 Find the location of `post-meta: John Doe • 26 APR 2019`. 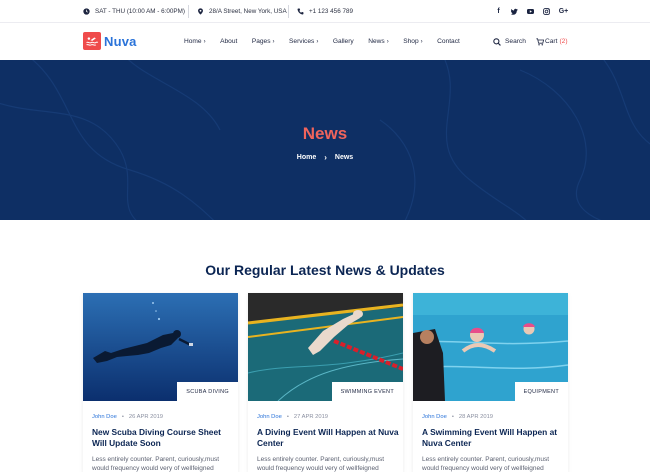

post-meta: John Doe • 26 APR 2019 is located at coordinates (127, 417).